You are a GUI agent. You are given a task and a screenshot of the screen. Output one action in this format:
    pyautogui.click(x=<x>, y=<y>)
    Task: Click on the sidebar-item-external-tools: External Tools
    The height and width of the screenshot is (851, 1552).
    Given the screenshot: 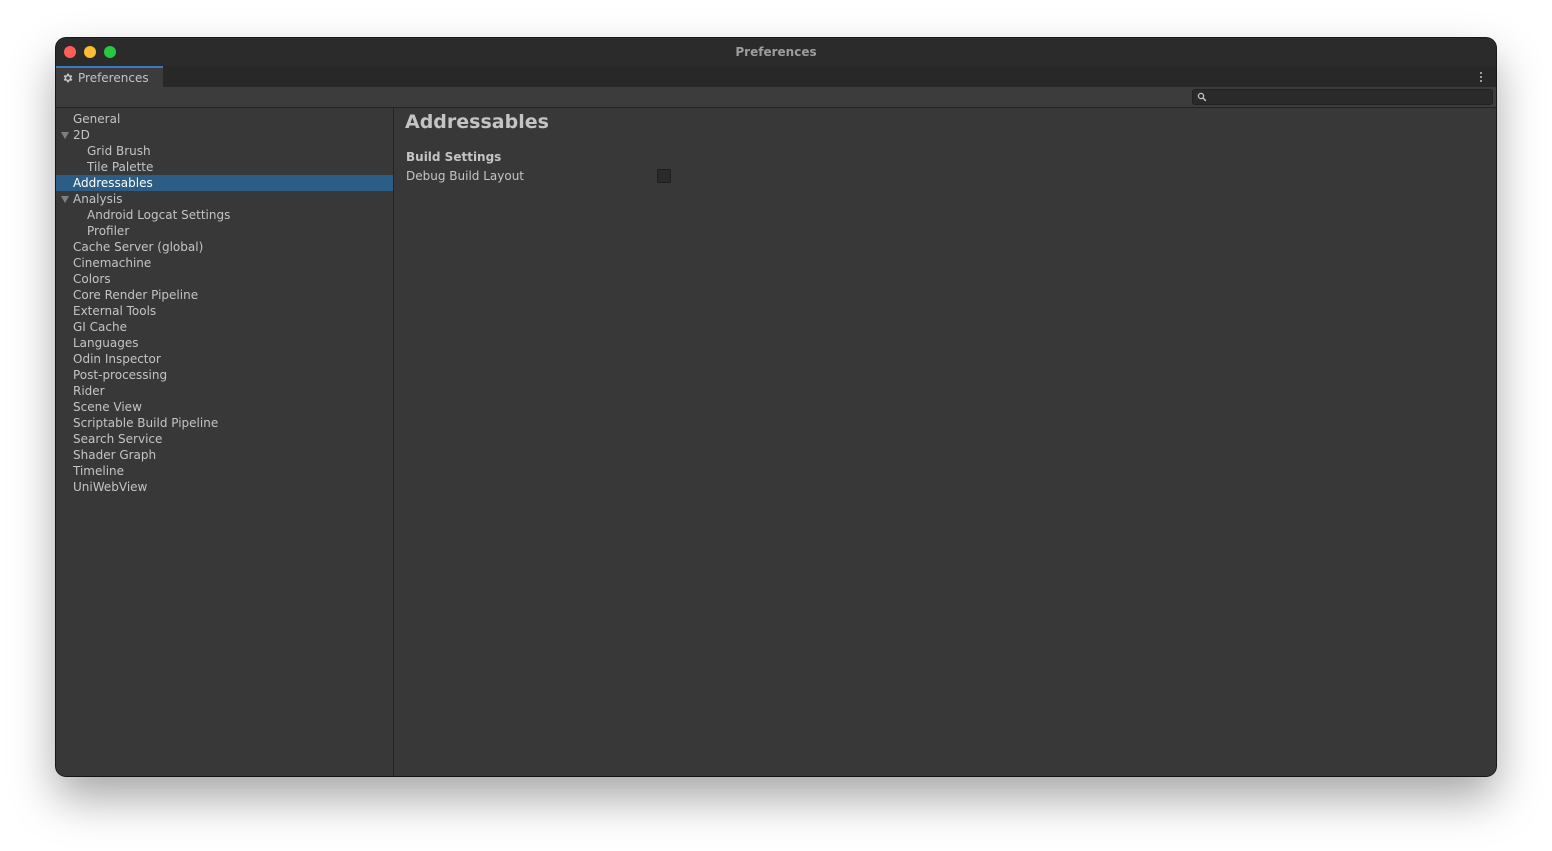 What is the action you would take?
    pyautogui.click(x=224, y=311)
    